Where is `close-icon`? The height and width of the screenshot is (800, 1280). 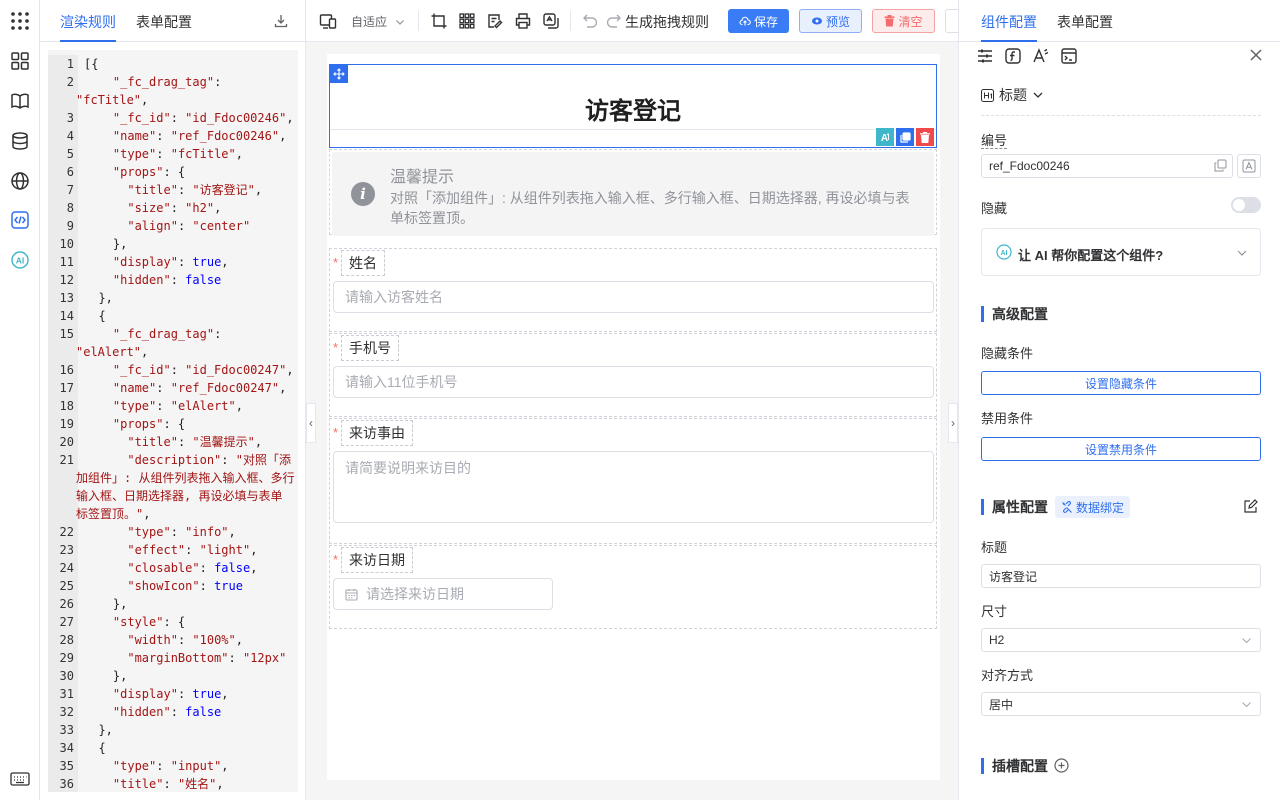
close-icon is located at coordinates (1256, 55).